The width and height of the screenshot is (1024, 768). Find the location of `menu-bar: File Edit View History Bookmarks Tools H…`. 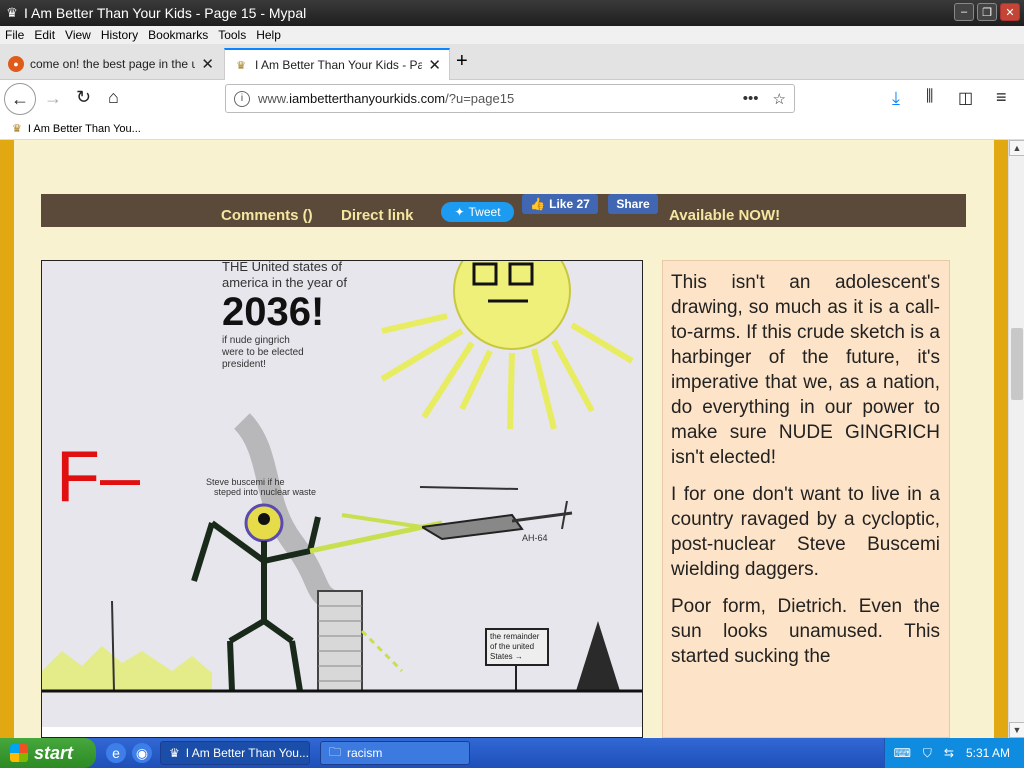

menu-bar: File Edit View History Bookmarks Tools H… is located at coordinates (512, 35).